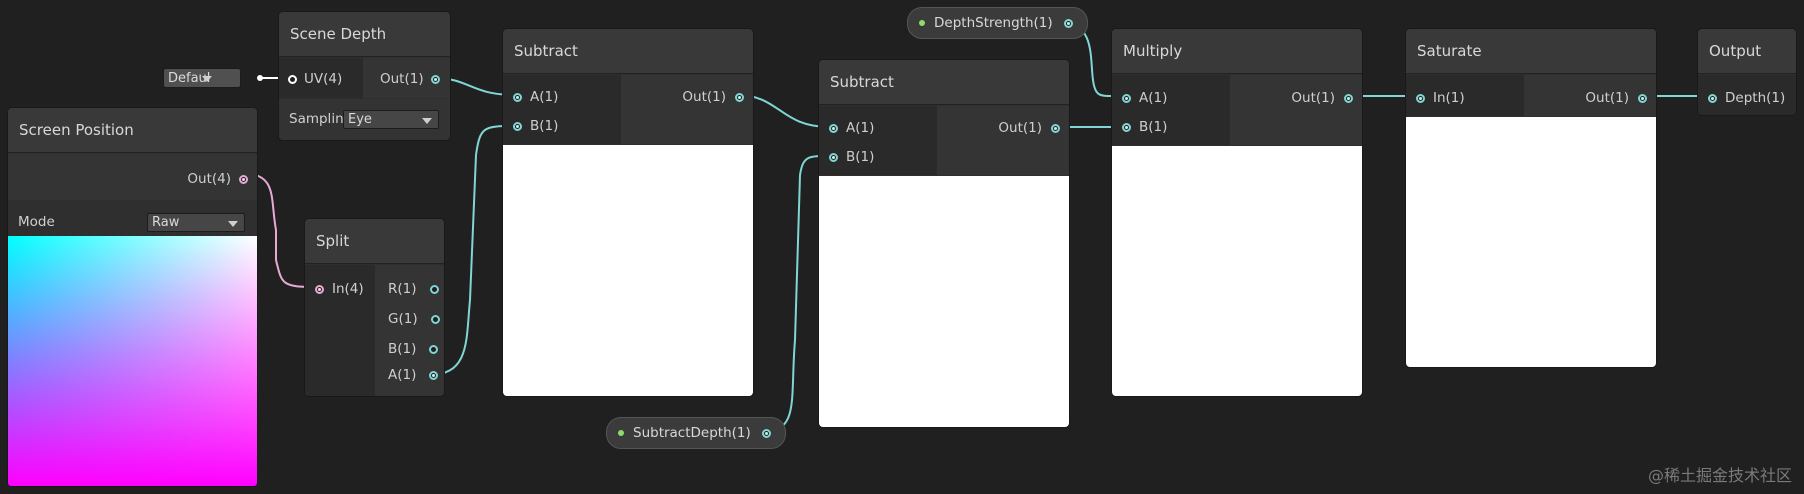 This screenshot has width=1804, height=494. What do you see at coordinates (348, 289) in the screenshot?
I see `port-label: In(4)` at bounding box center [348, 289].